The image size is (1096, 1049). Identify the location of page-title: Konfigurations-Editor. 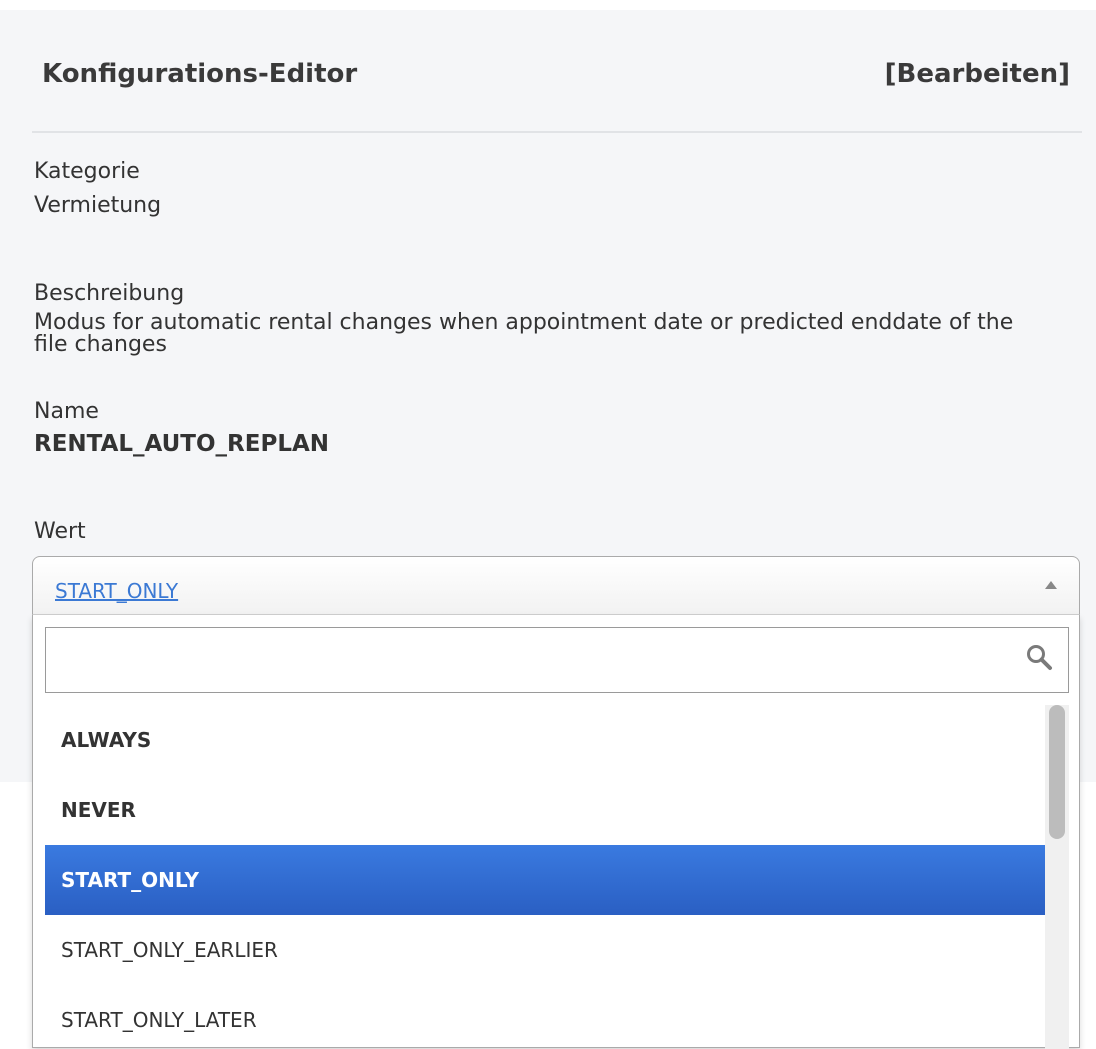
(200, 74).